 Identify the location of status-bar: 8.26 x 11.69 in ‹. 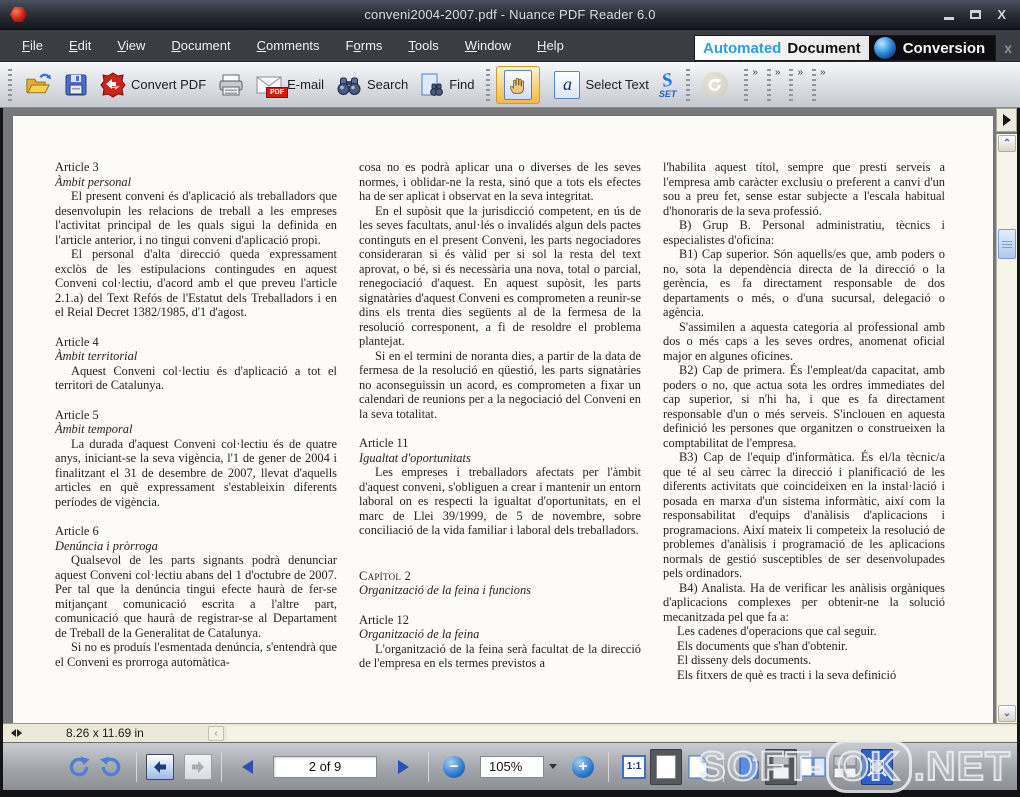
(510, 732).